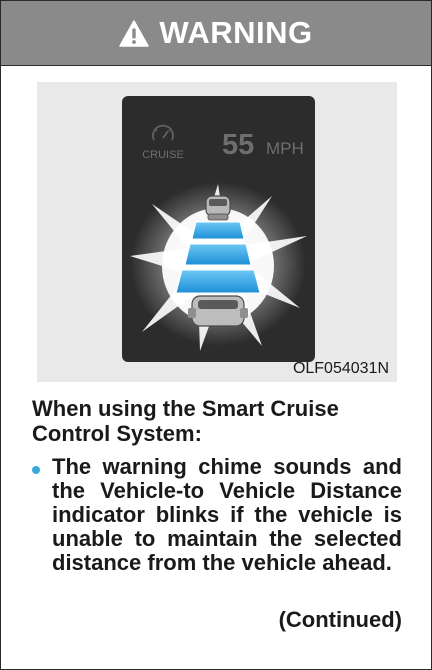  I want to click on figure-code: OLF054031N, so click(340, 368).